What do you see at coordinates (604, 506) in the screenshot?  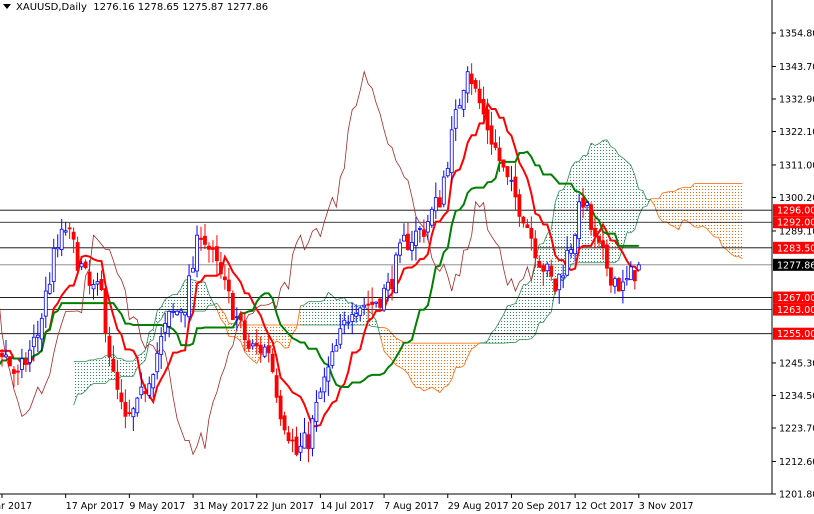 I see `date-tick-label: 12 Oct 2017` at bounding box center [604, 506].